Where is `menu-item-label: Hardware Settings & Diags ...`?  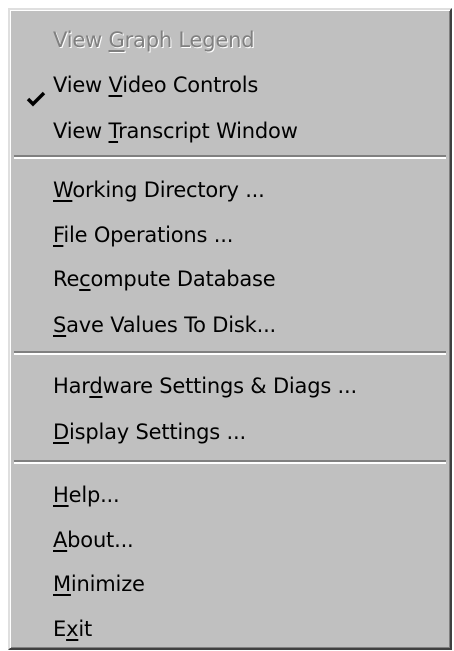 menu-item-label: Hardware Settings & Diags ... is located at coordinates (205, 386).